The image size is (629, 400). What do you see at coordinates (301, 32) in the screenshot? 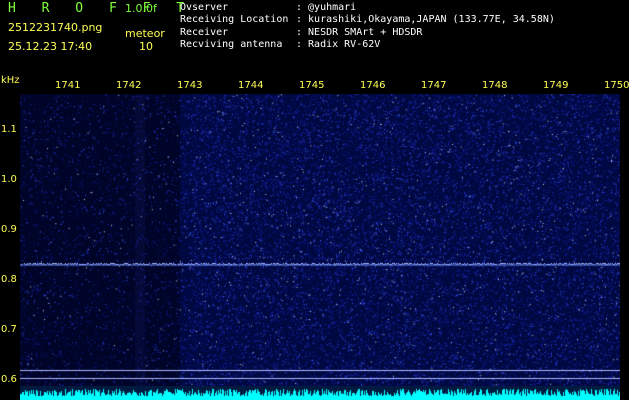
I see `info-row-receiver: Receiver: NESDR SMArt + HDSDR` at bounding box center [301, 32].